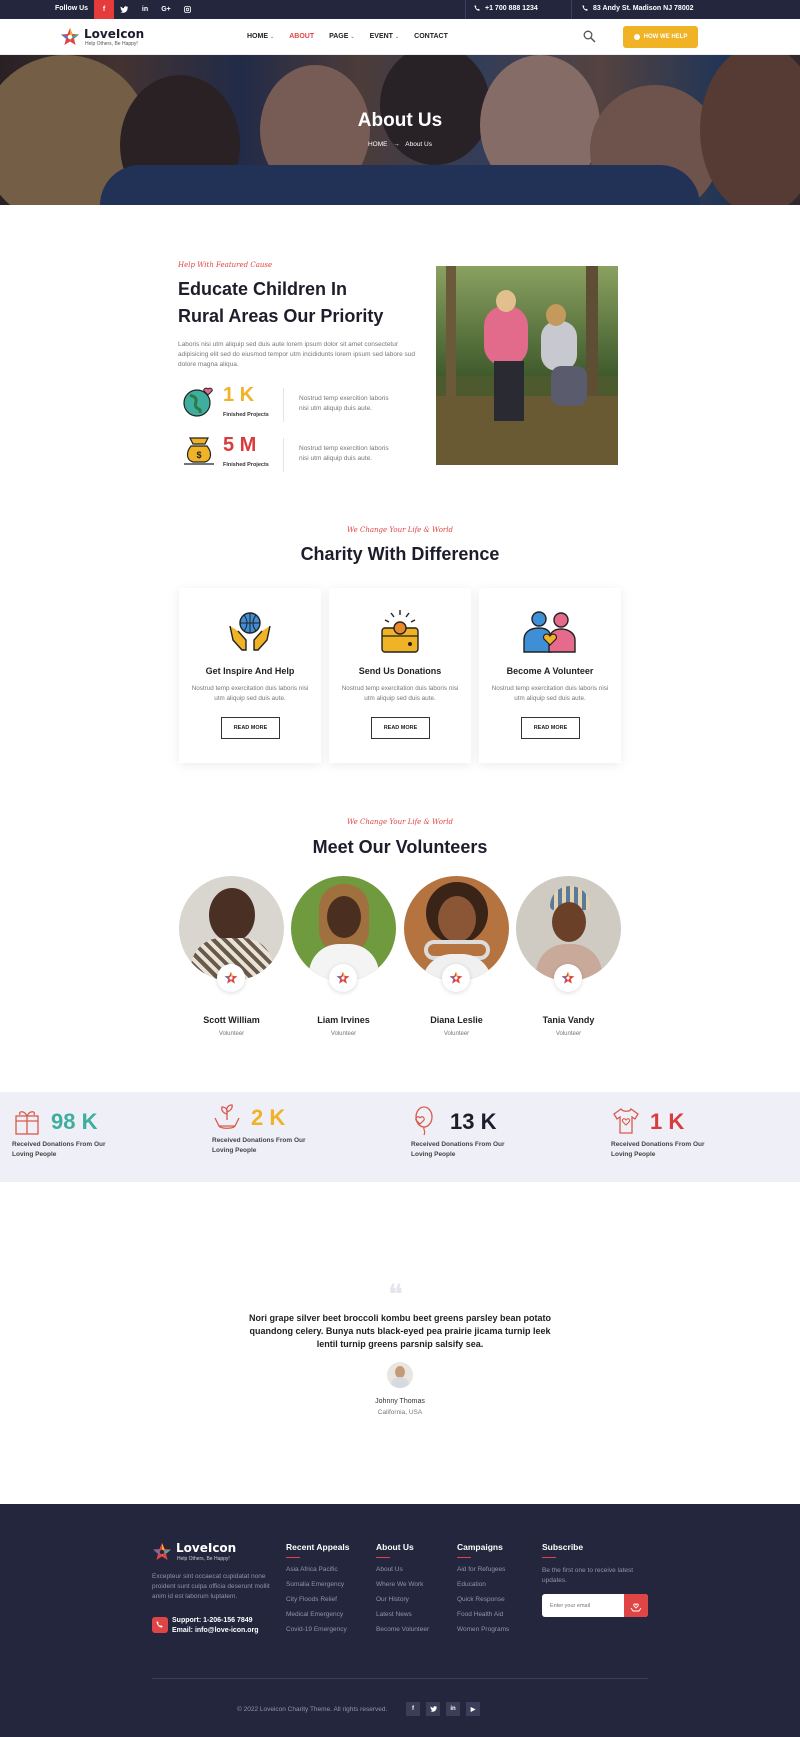  I want to click on badge-star-icon, so click(343, 978).